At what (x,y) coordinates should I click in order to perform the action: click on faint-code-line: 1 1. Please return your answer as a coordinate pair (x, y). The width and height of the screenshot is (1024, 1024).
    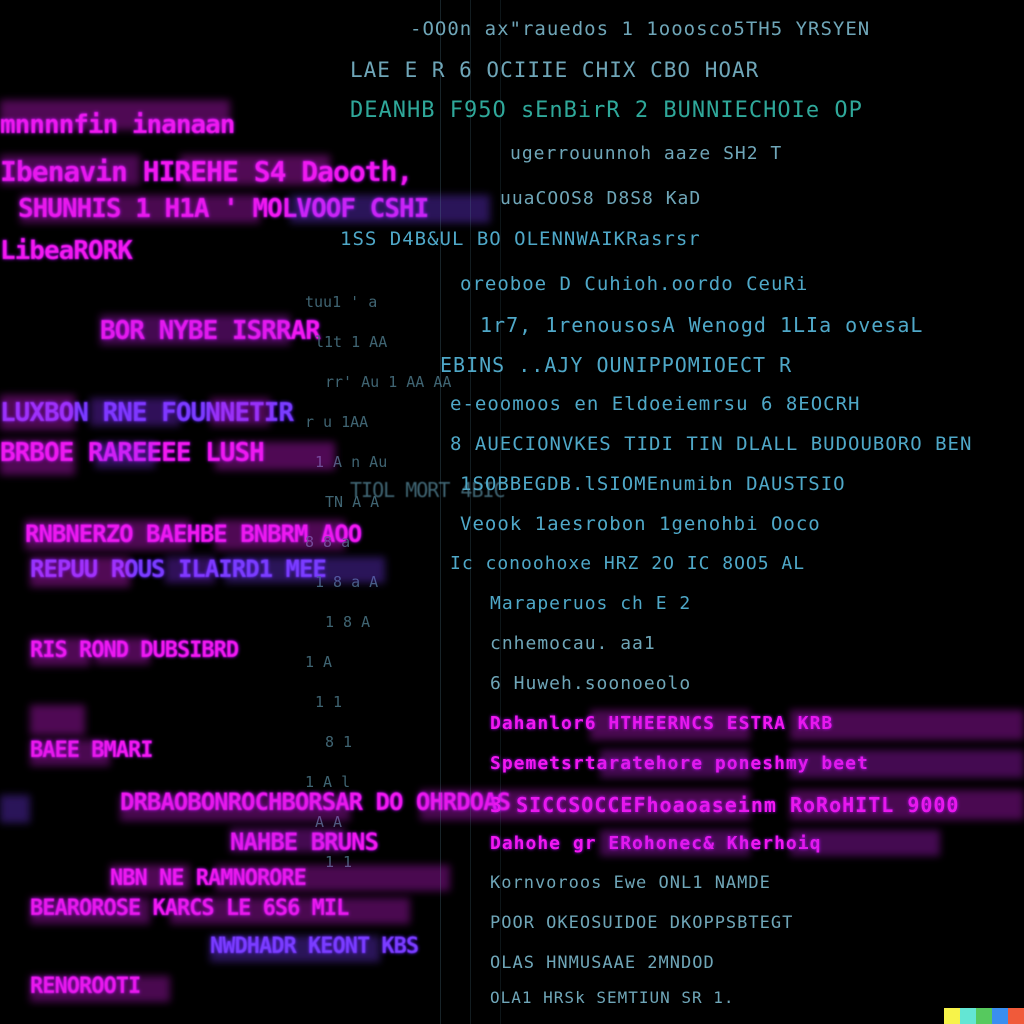
    Looking at the image, I should click on (329, 702).